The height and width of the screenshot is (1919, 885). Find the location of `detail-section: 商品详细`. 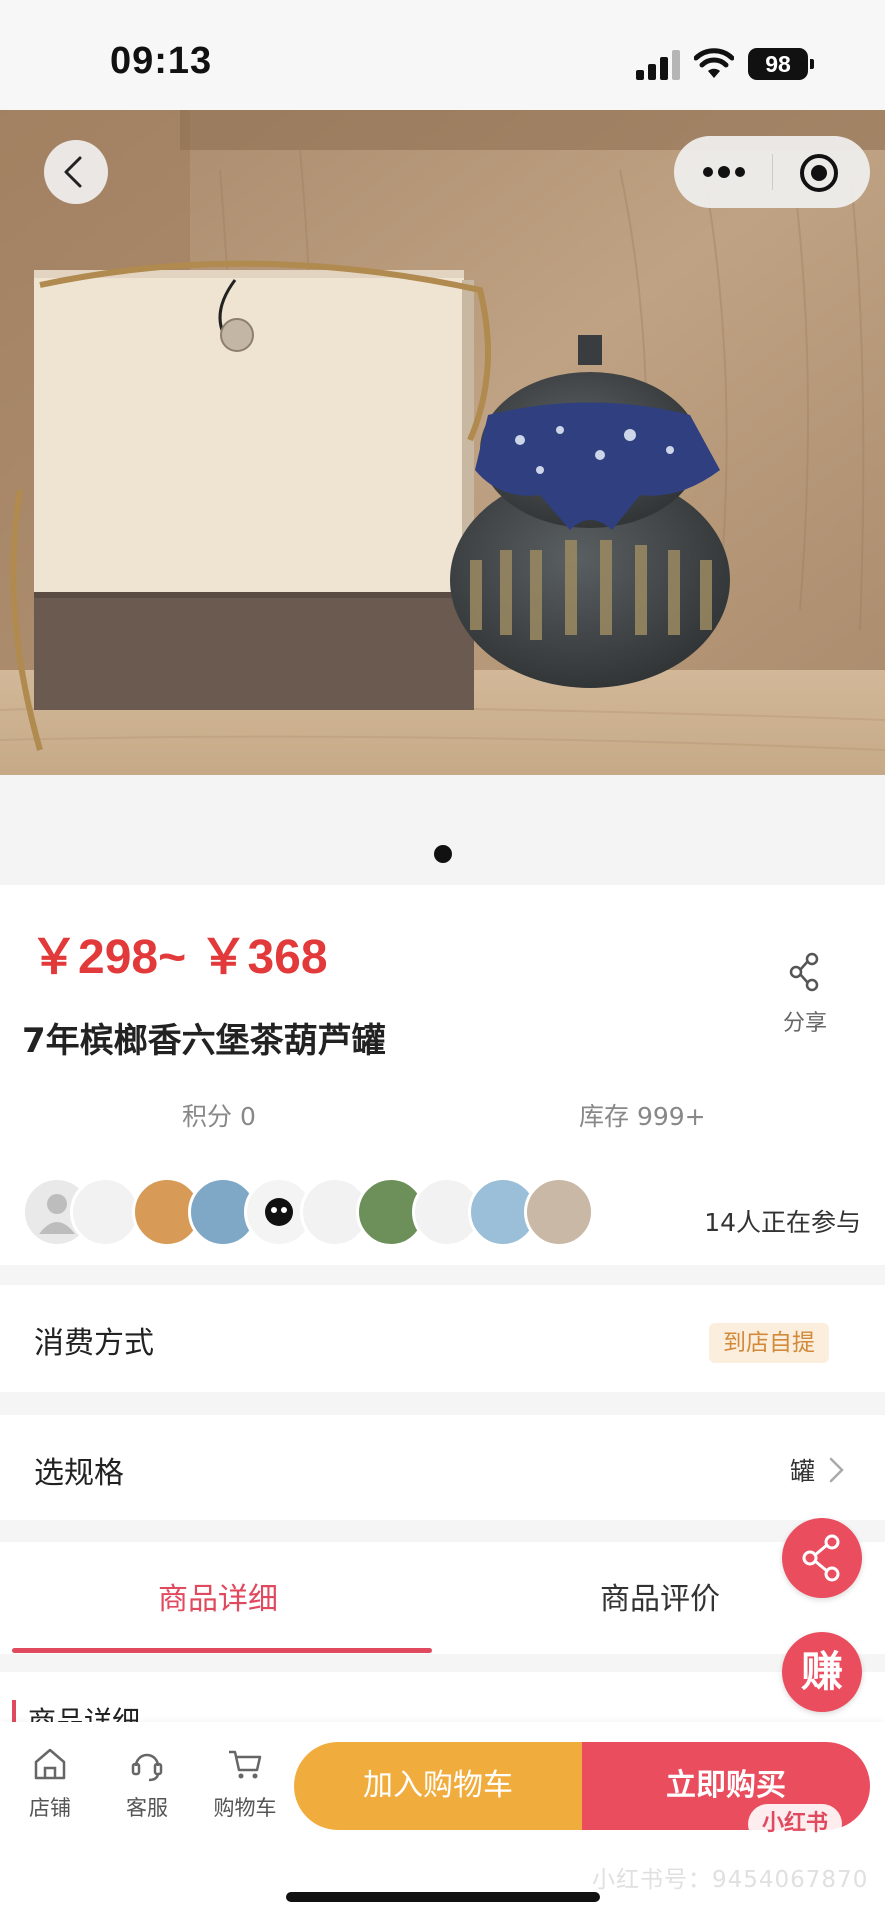

detail-section: 商品详细 is located at coordinates (442, 1697).